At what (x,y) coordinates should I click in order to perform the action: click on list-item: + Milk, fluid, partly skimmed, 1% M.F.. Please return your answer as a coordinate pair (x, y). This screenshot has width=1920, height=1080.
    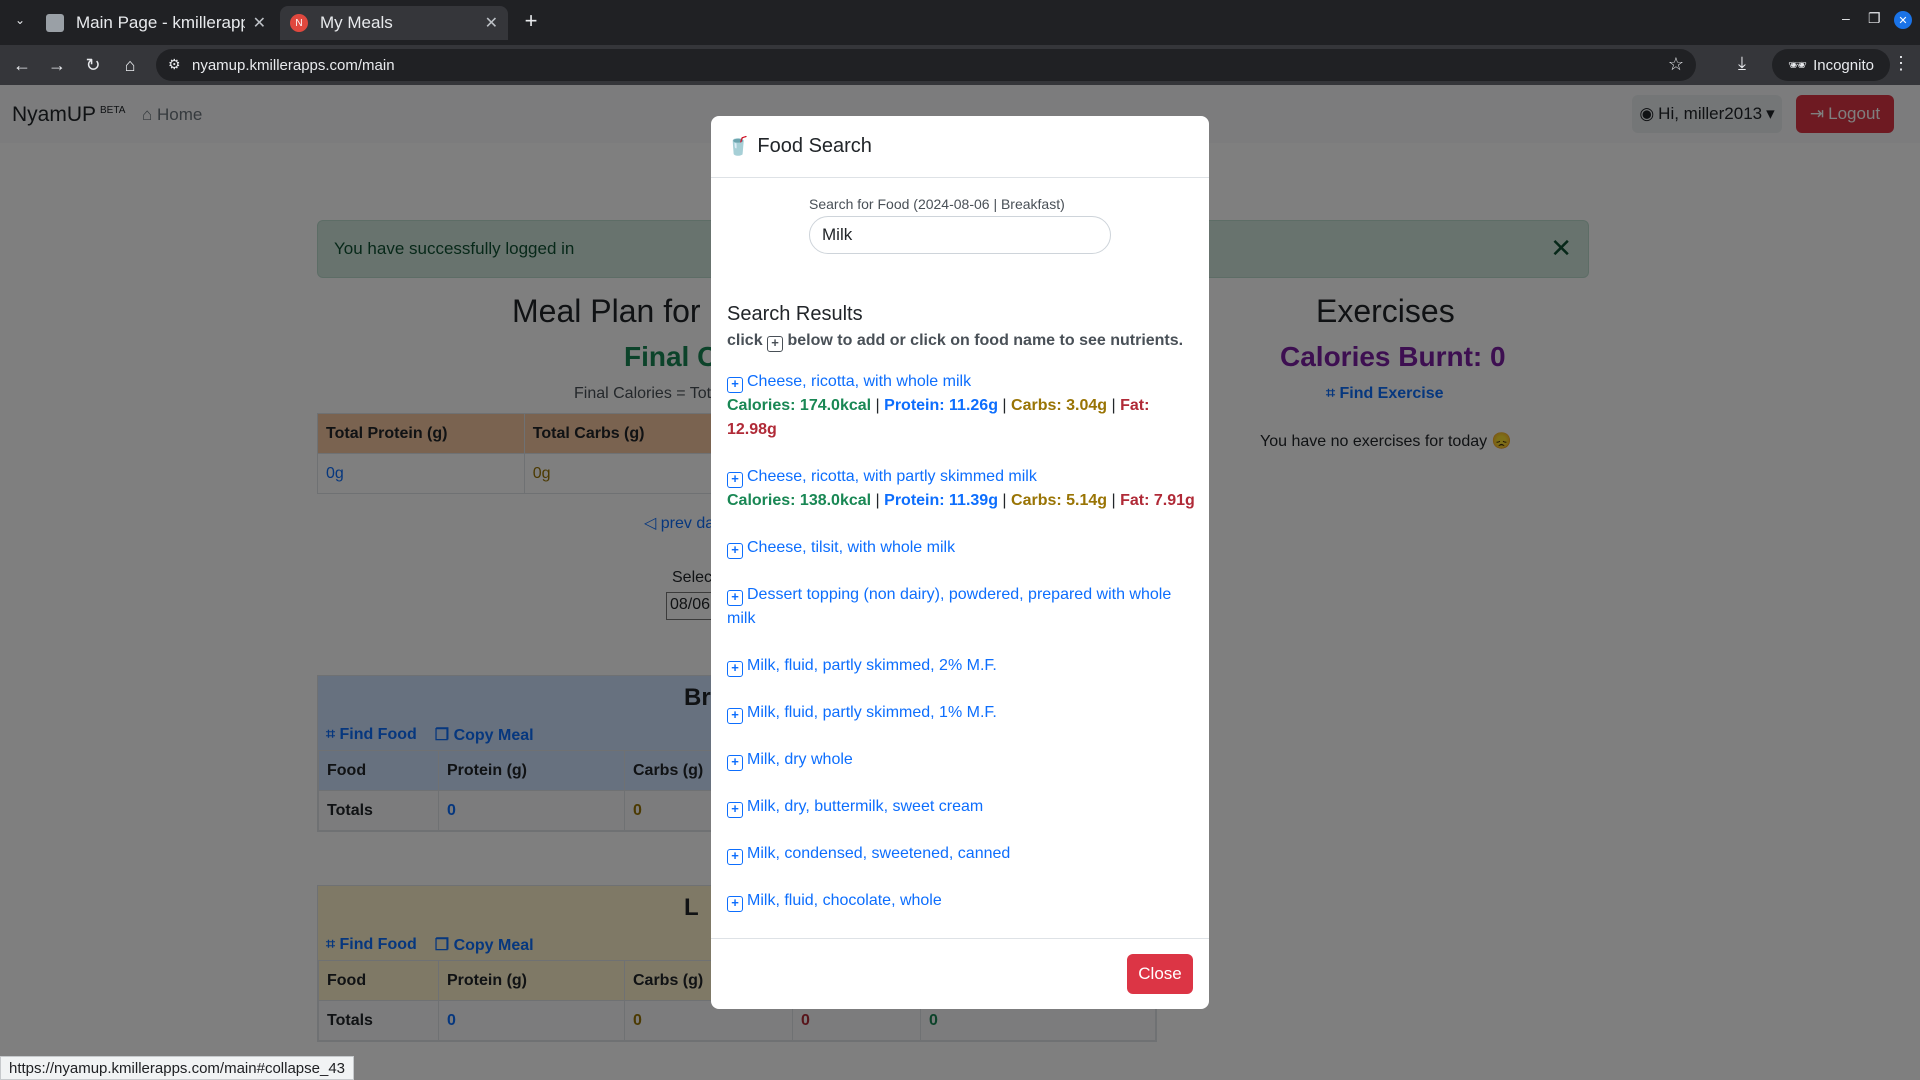
    Looking at the image, I should click on (962, 713).